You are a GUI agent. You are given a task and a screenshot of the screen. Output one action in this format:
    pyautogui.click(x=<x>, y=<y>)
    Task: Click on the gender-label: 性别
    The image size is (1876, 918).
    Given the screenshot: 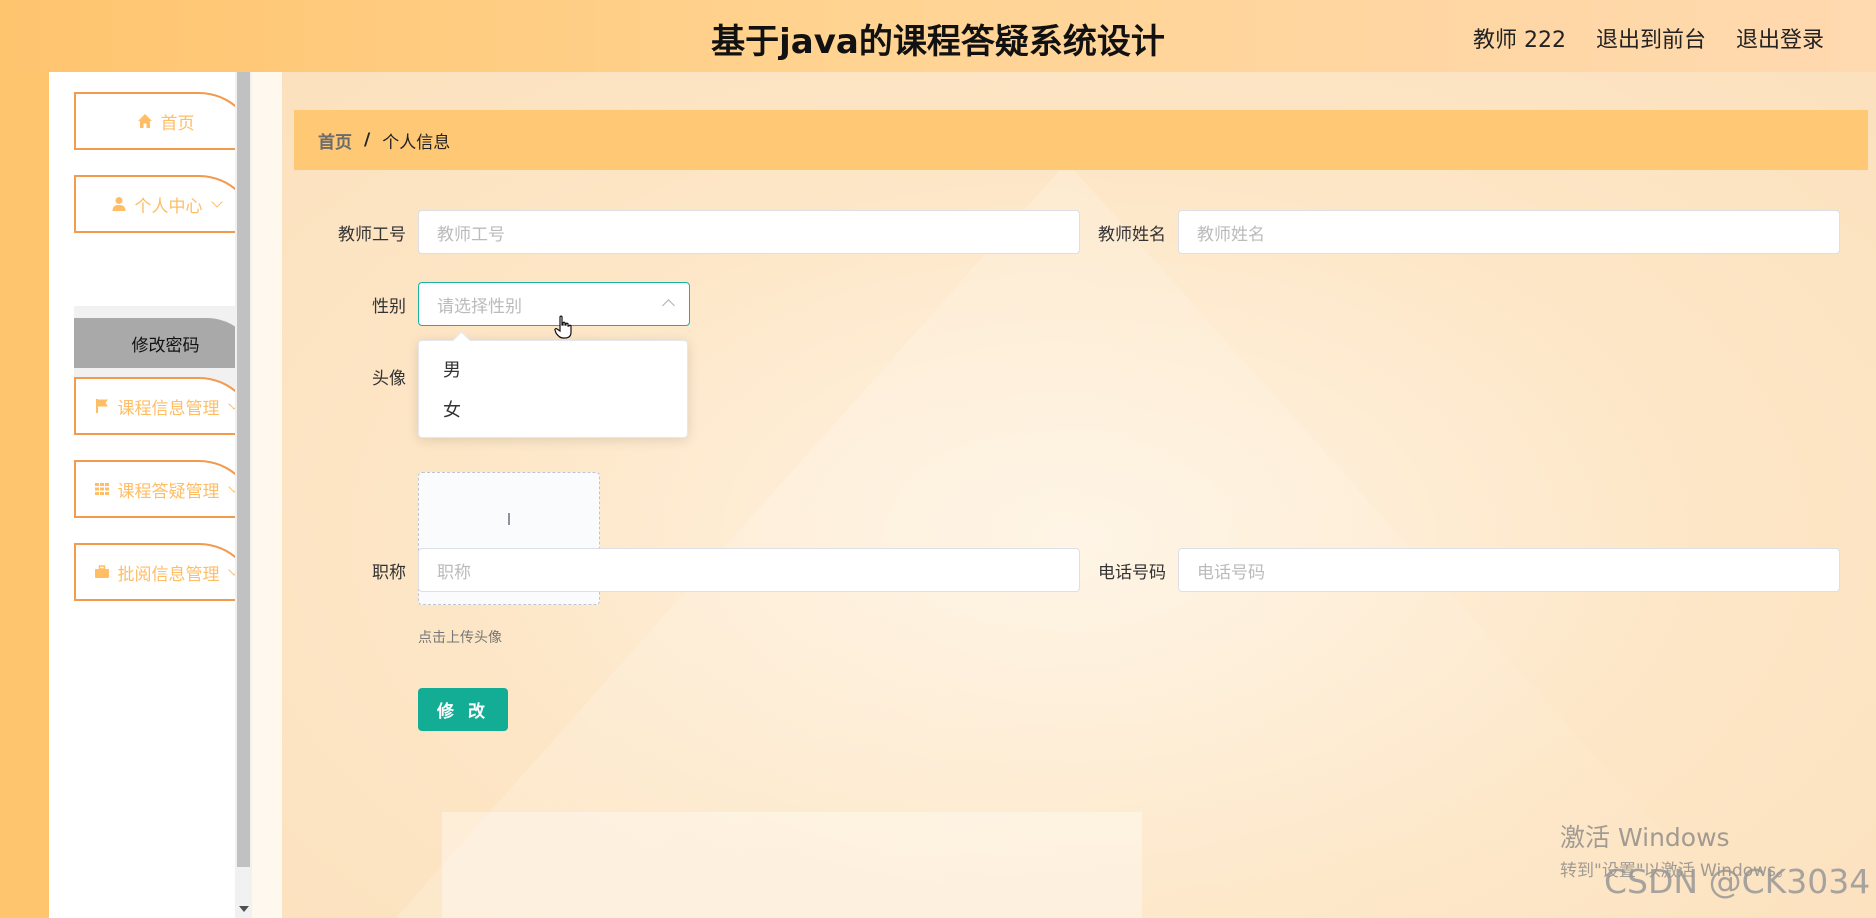 What is the action you would take?
    pyautogui.click(x=389, y=307)
    